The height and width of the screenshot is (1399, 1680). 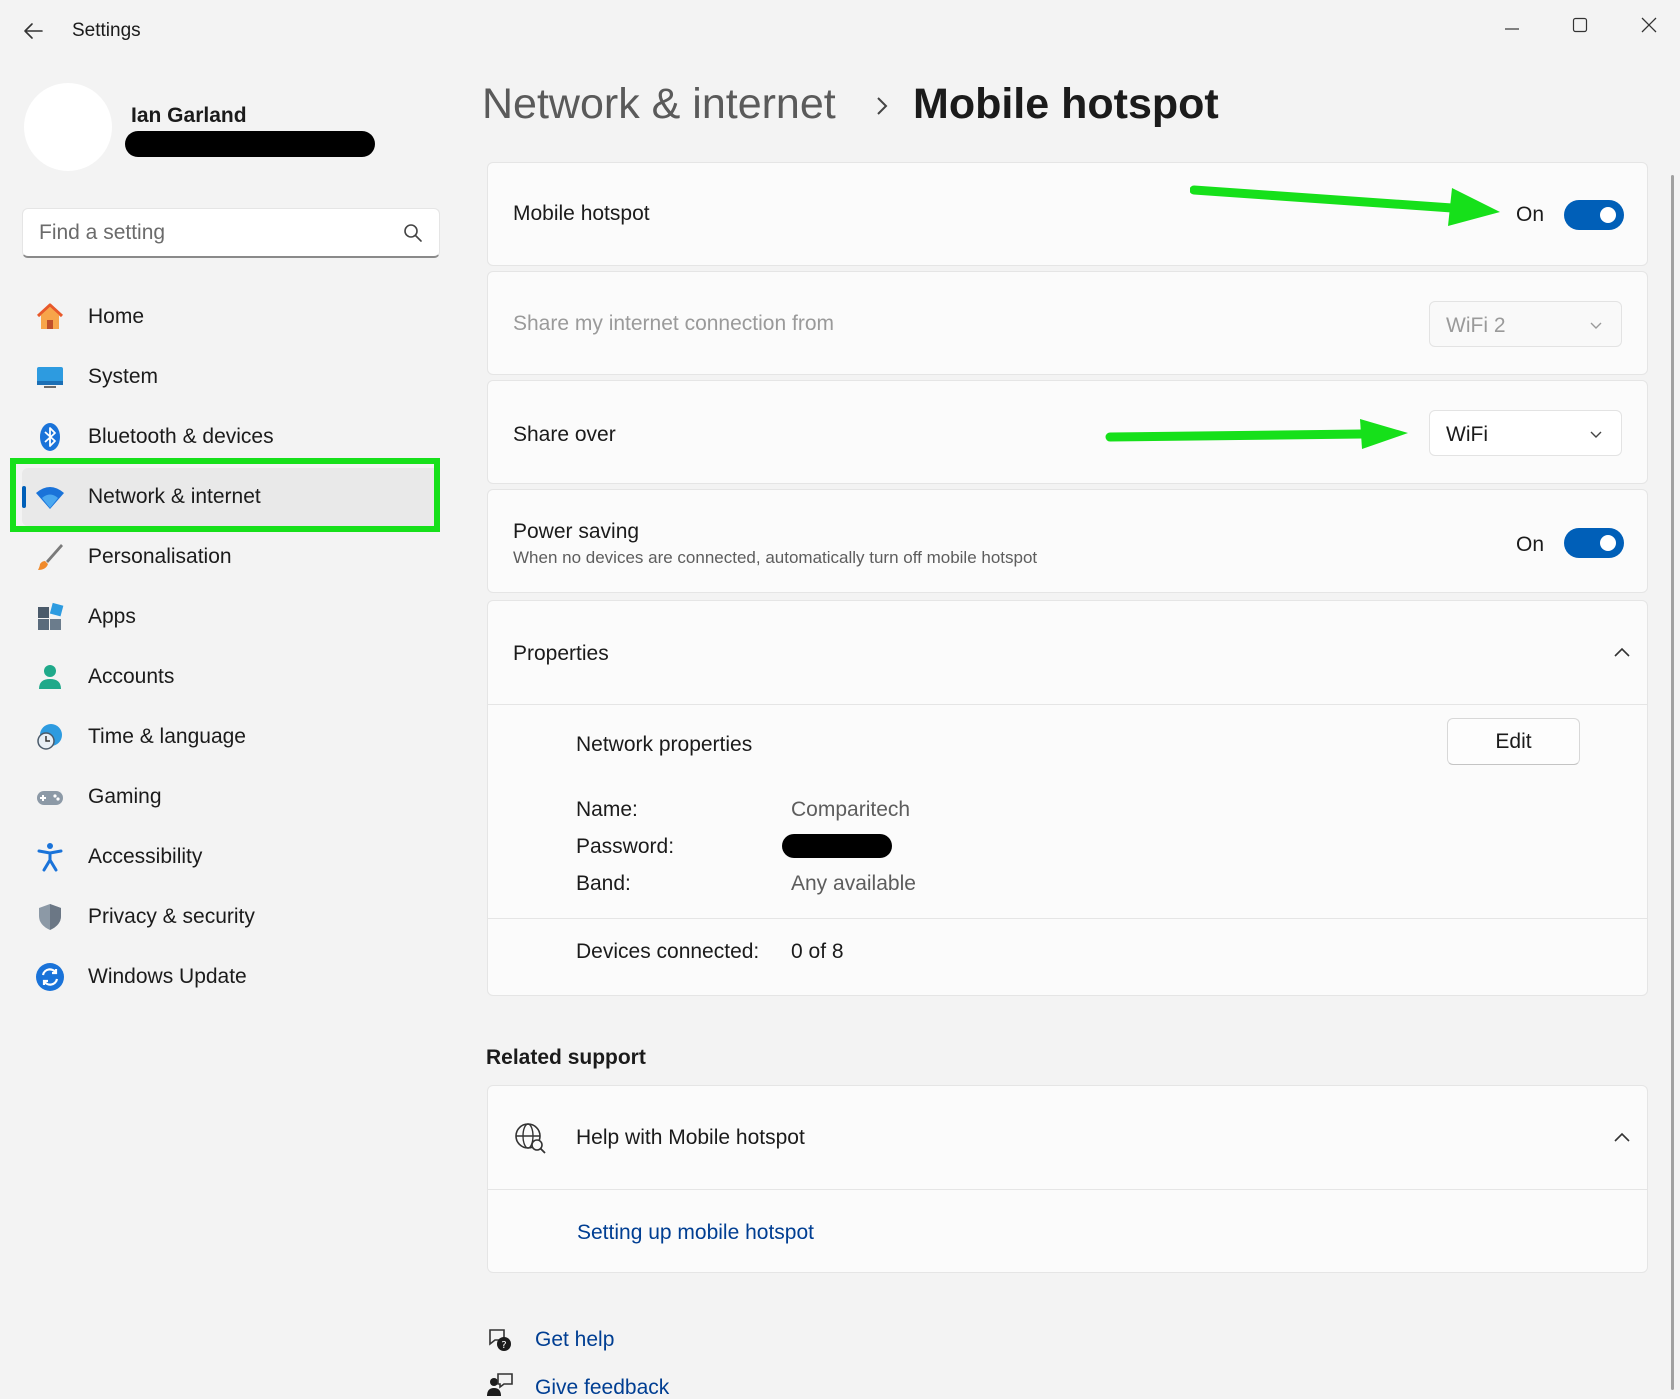 What do you see at coordinates (231, 317) in the screenshot?
I see `sidebar-item-home: Home` at bounding box center [231, 317].